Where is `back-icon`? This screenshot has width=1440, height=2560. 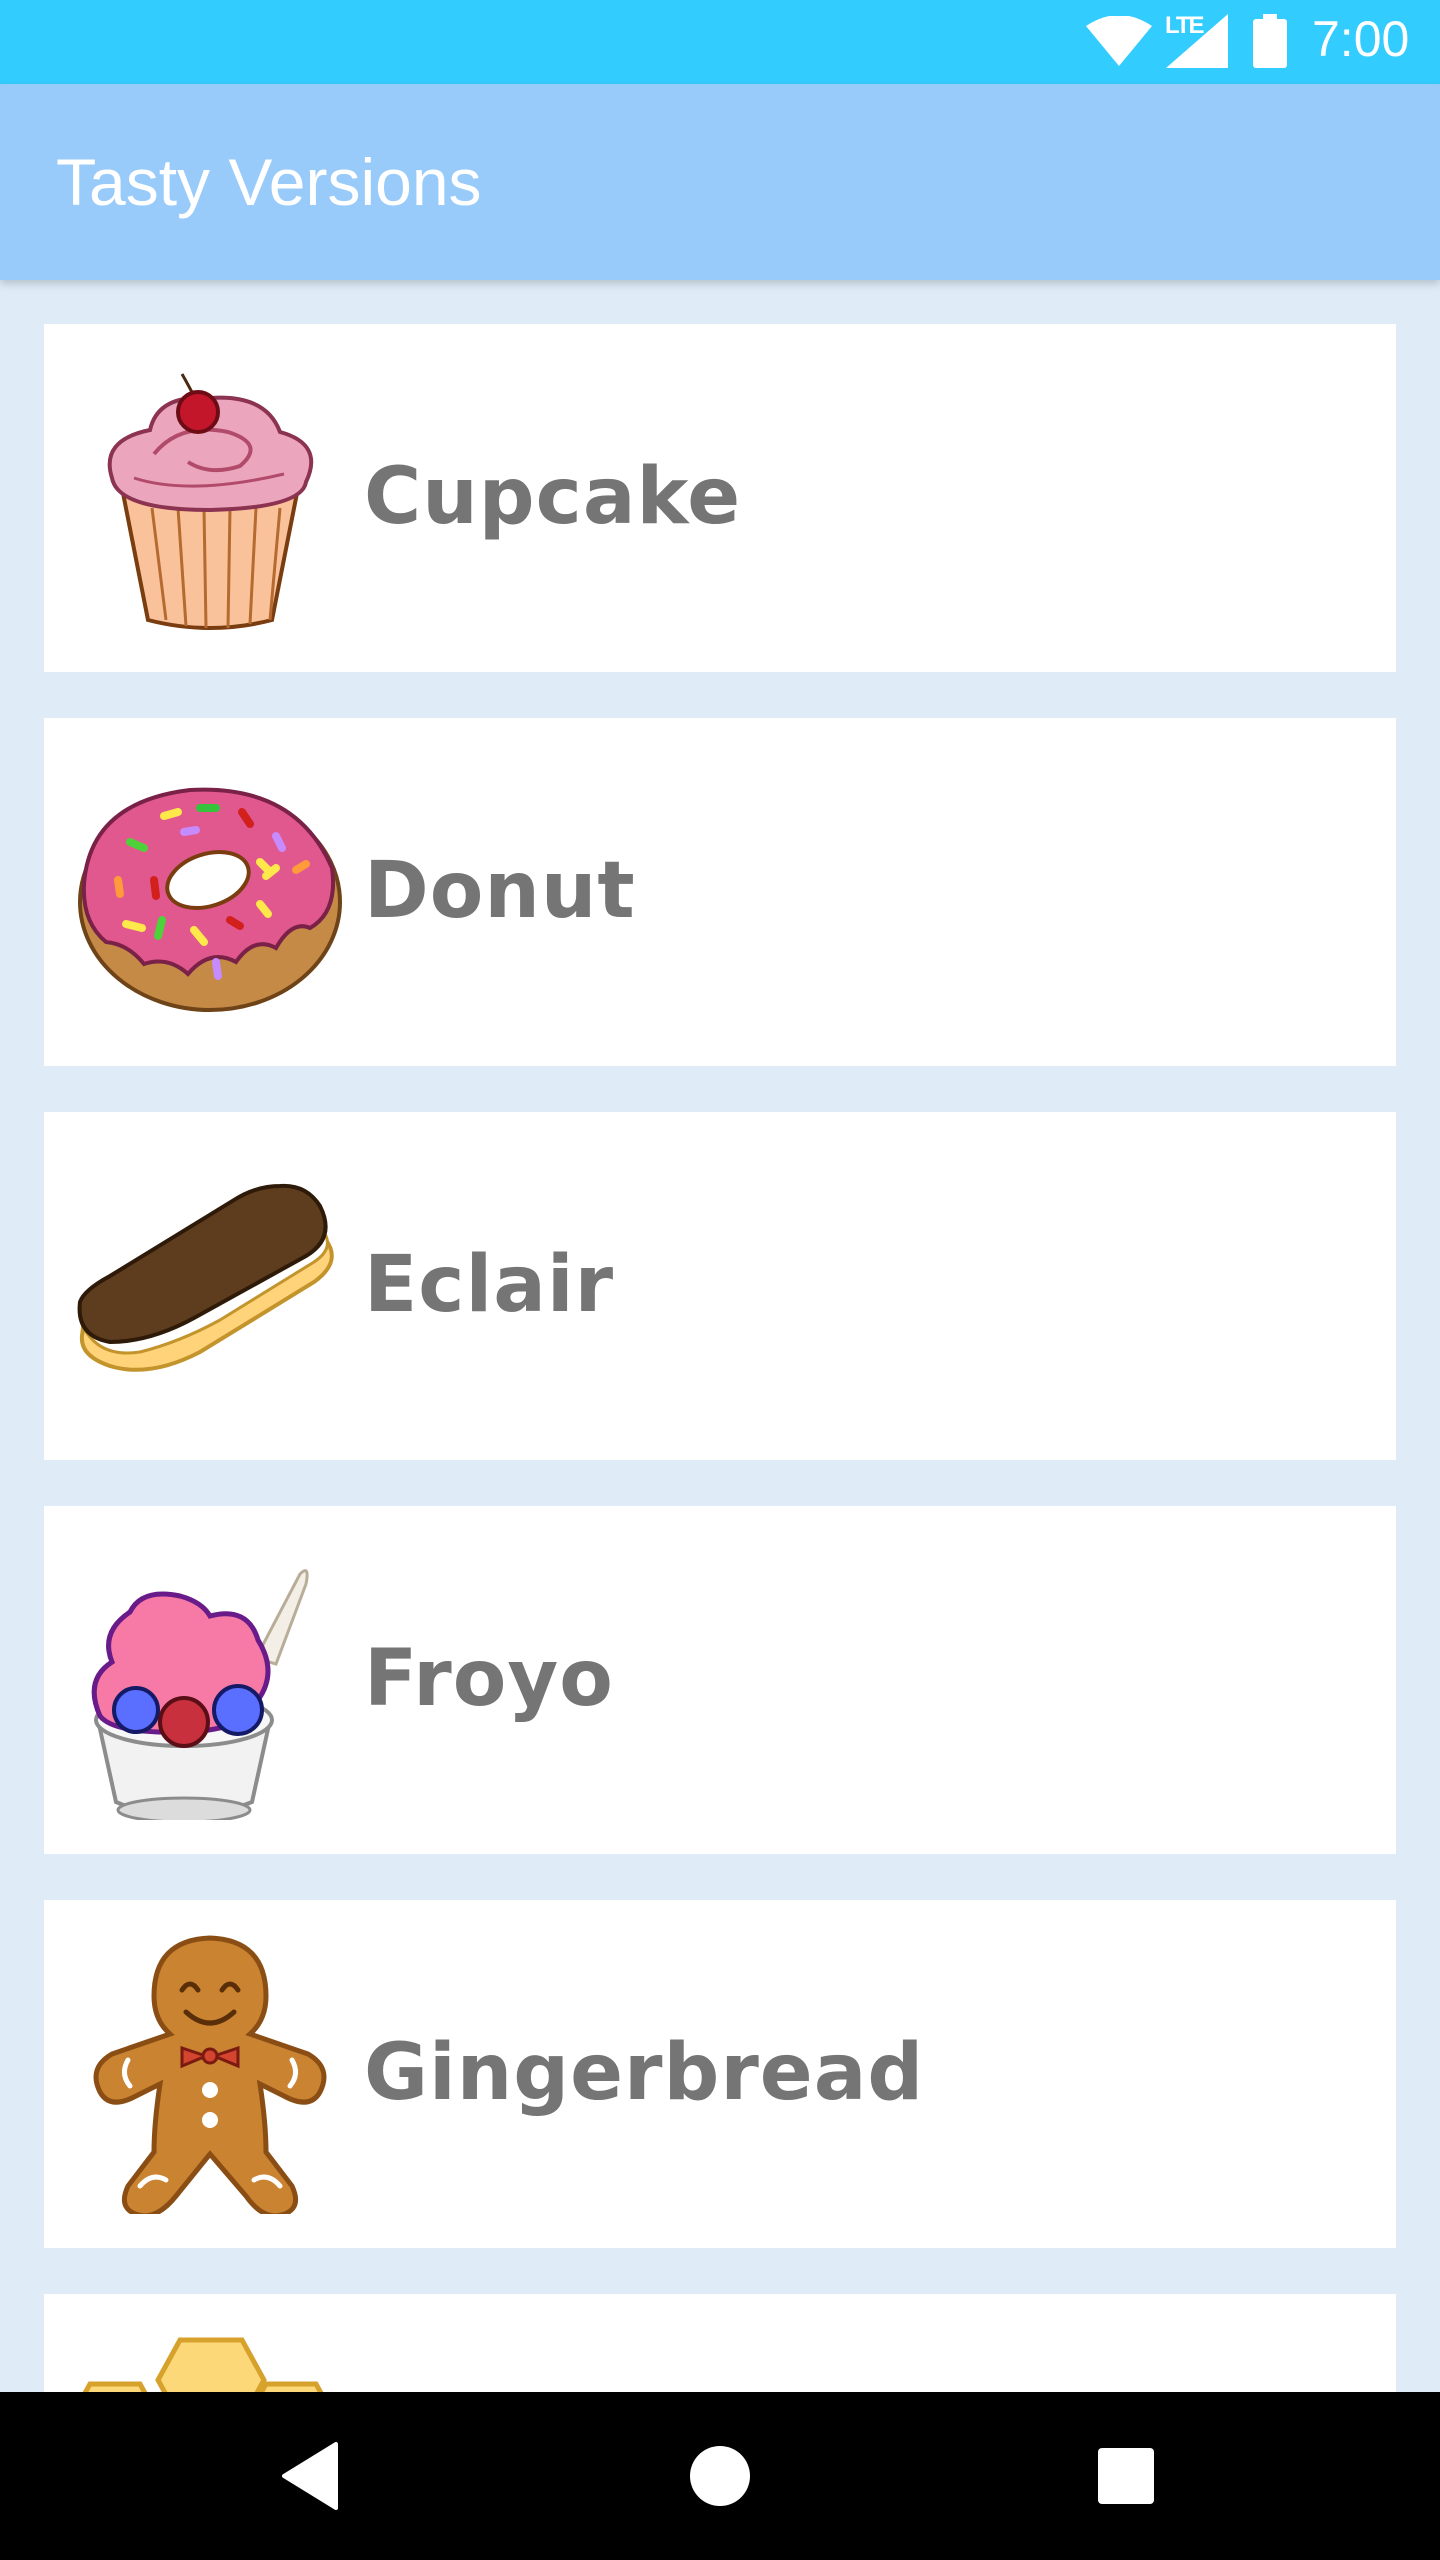 back-icon is located at coordinates (316, 2476).